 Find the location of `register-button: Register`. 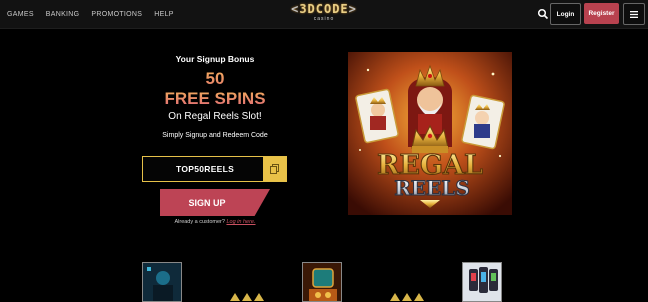

register-button: Register is located at coordinates (601, 13).